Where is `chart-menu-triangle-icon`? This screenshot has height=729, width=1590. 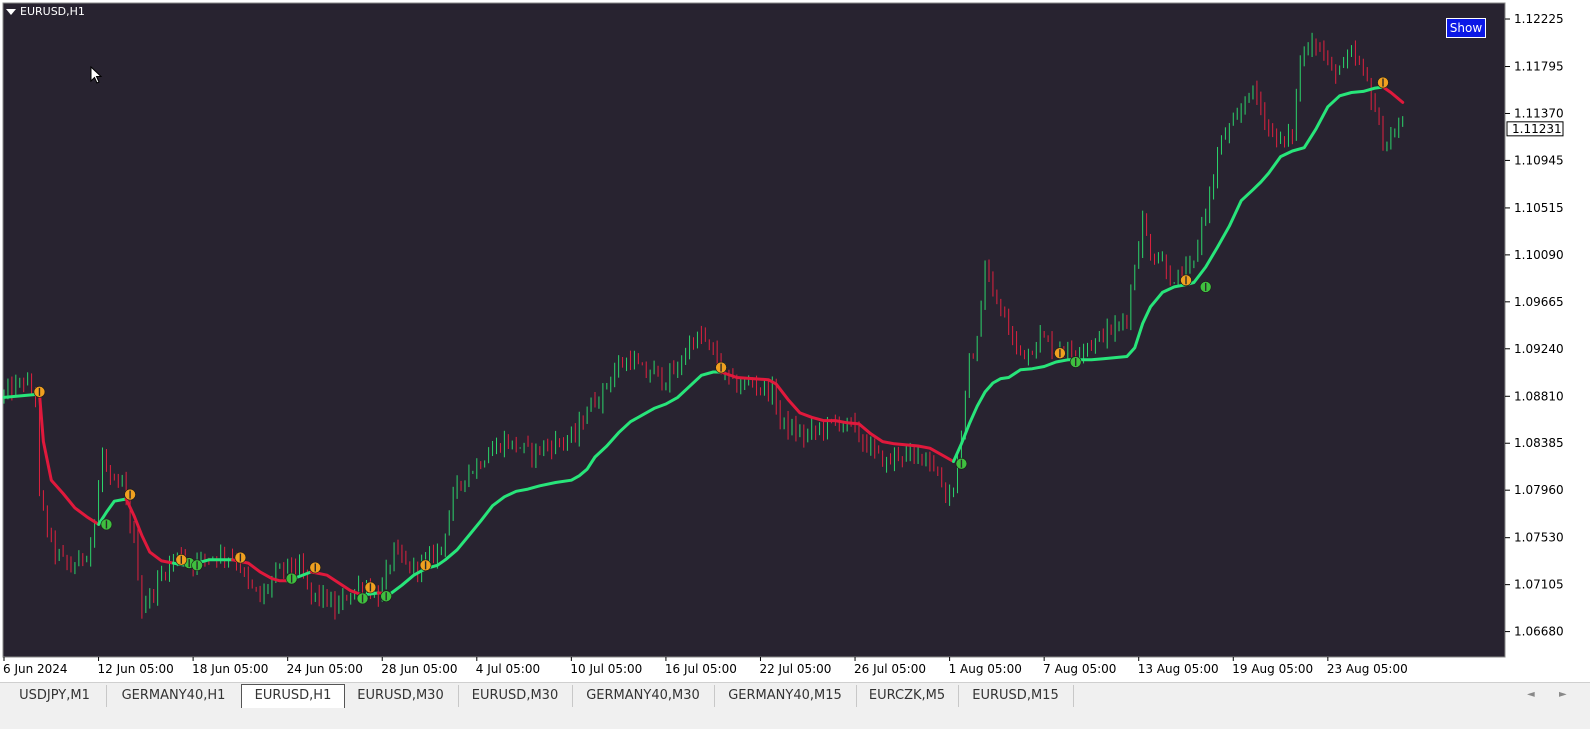
chart-menu-triangle-icon is located at coordinates (11, 12).